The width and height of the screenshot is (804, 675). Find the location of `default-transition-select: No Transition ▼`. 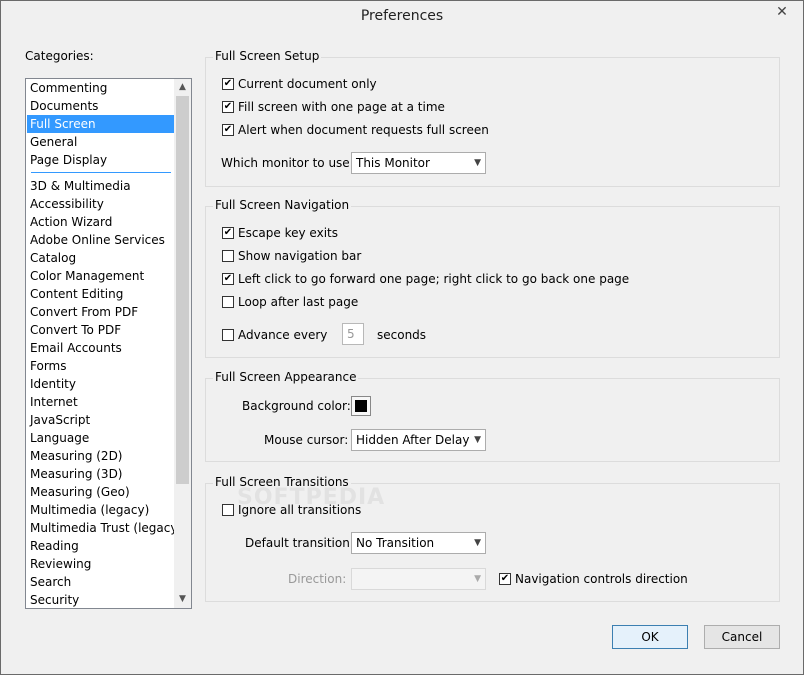

default-transition-select: No Transition ▼ is located at coordinates (418, 543).